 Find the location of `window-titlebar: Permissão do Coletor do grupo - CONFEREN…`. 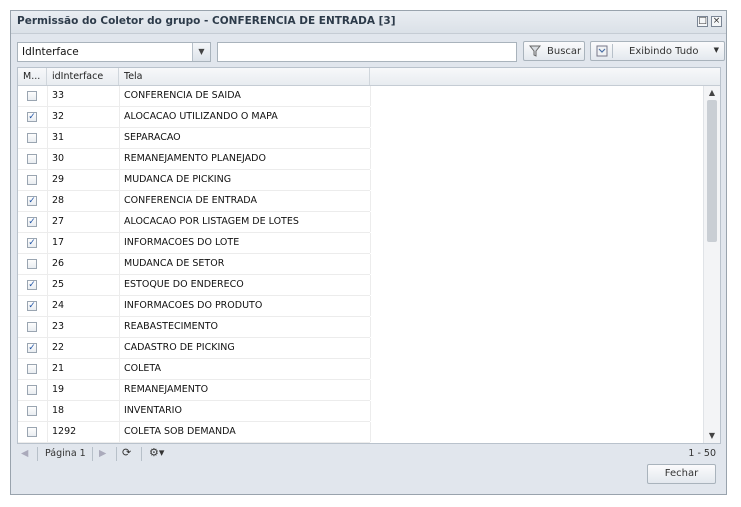

window-titlebar: Permissão do Coletor do grupo - CONFEREN… is located at coordinates (368, 22).